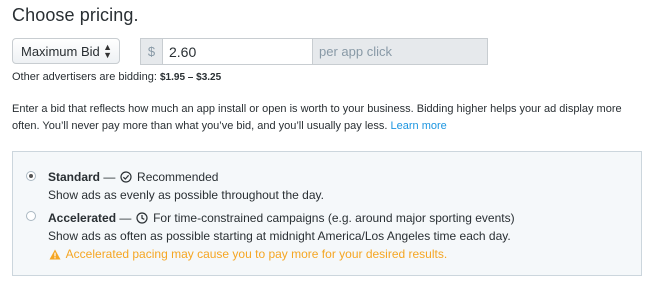 Image resolution: width=660 pixels, height=294 pixels. Describe the element at coordinates (60, 51) in the screenshot. I see `bid-type-value: Maximum Bid` at that location.